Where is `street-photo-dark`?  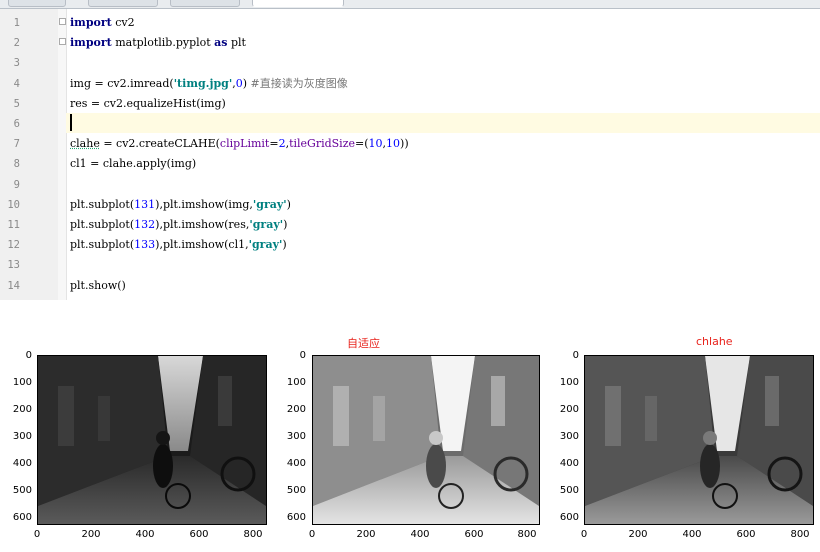
street-photo-dark is located at coordinates (152, 440).